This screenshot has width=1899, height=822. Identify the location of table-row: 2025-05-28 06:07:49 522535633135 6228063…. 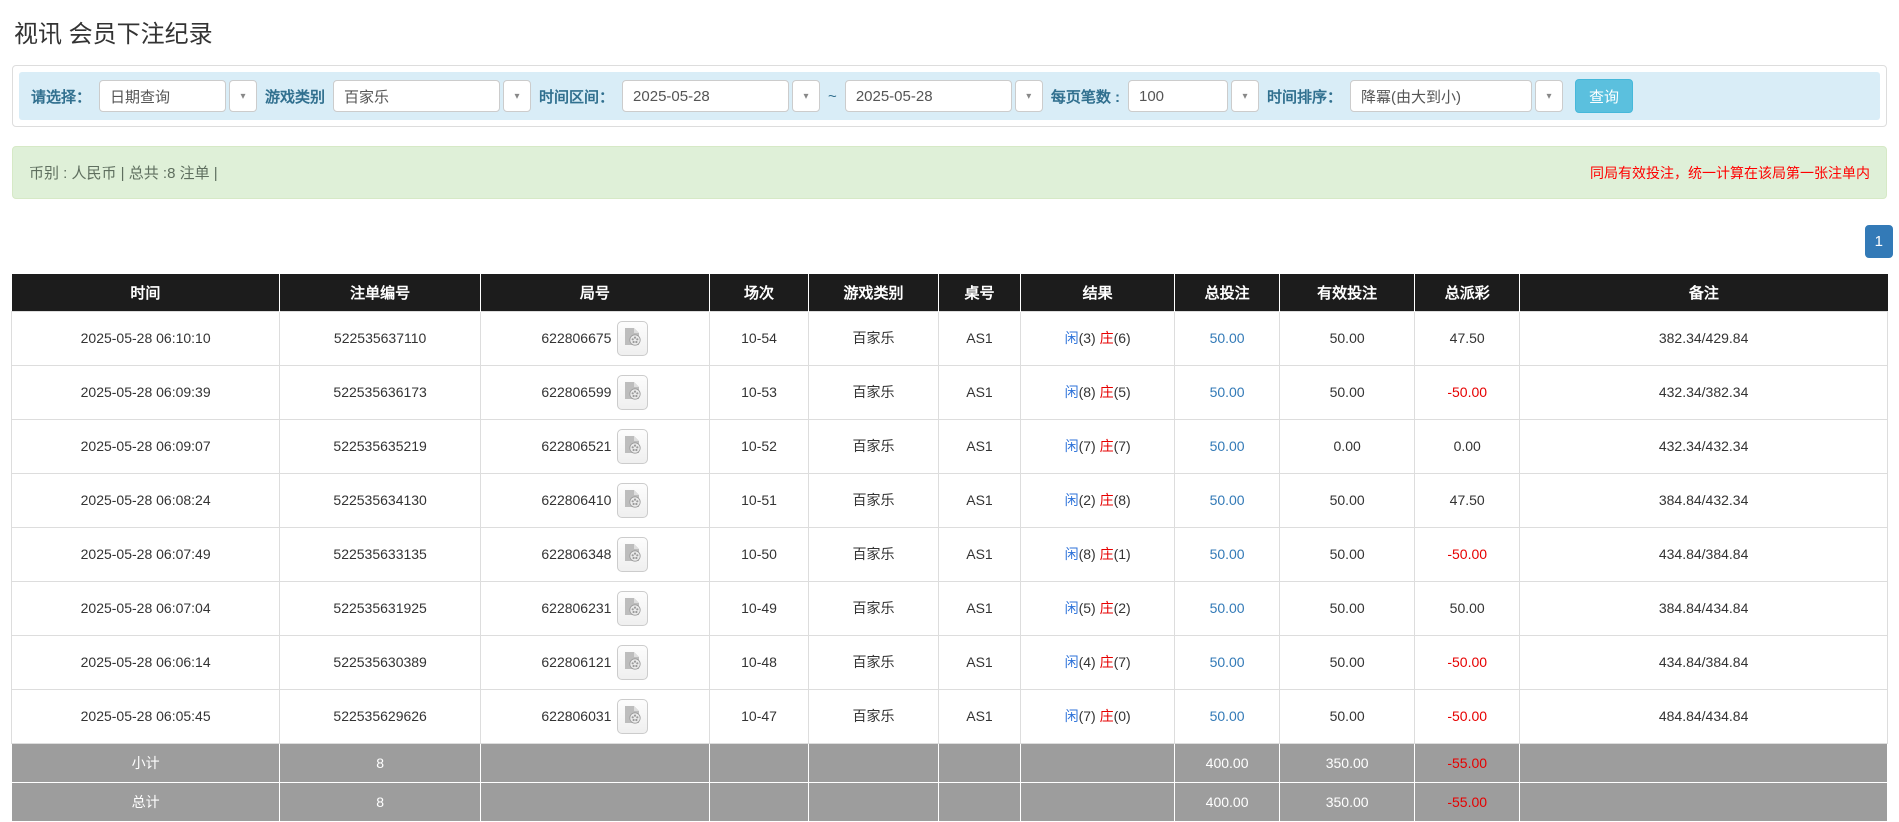
(949, 554).